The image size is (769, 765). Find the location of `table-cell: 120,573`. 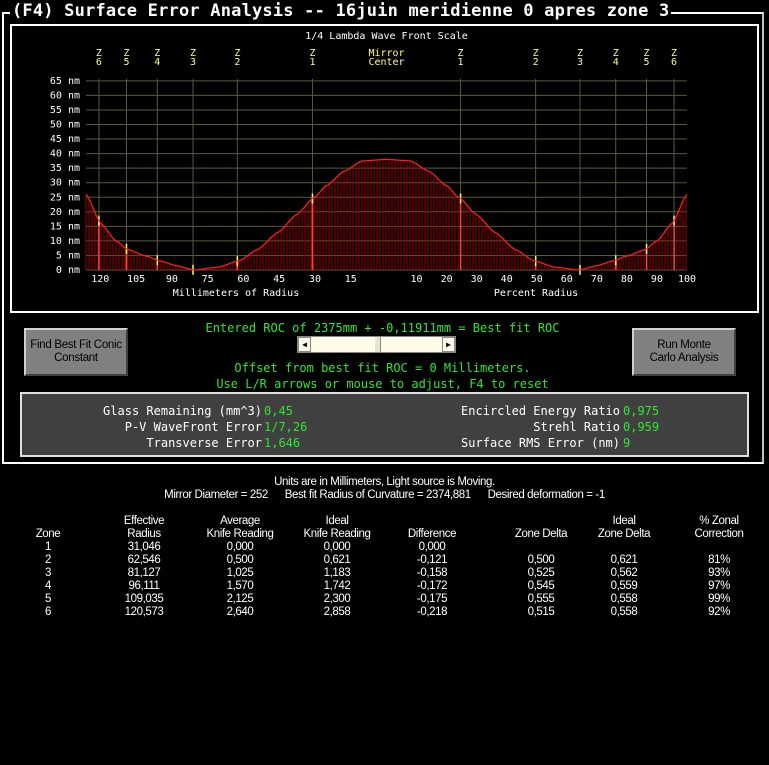

table-cell: 120,573 is located at coordinates (144, 612).